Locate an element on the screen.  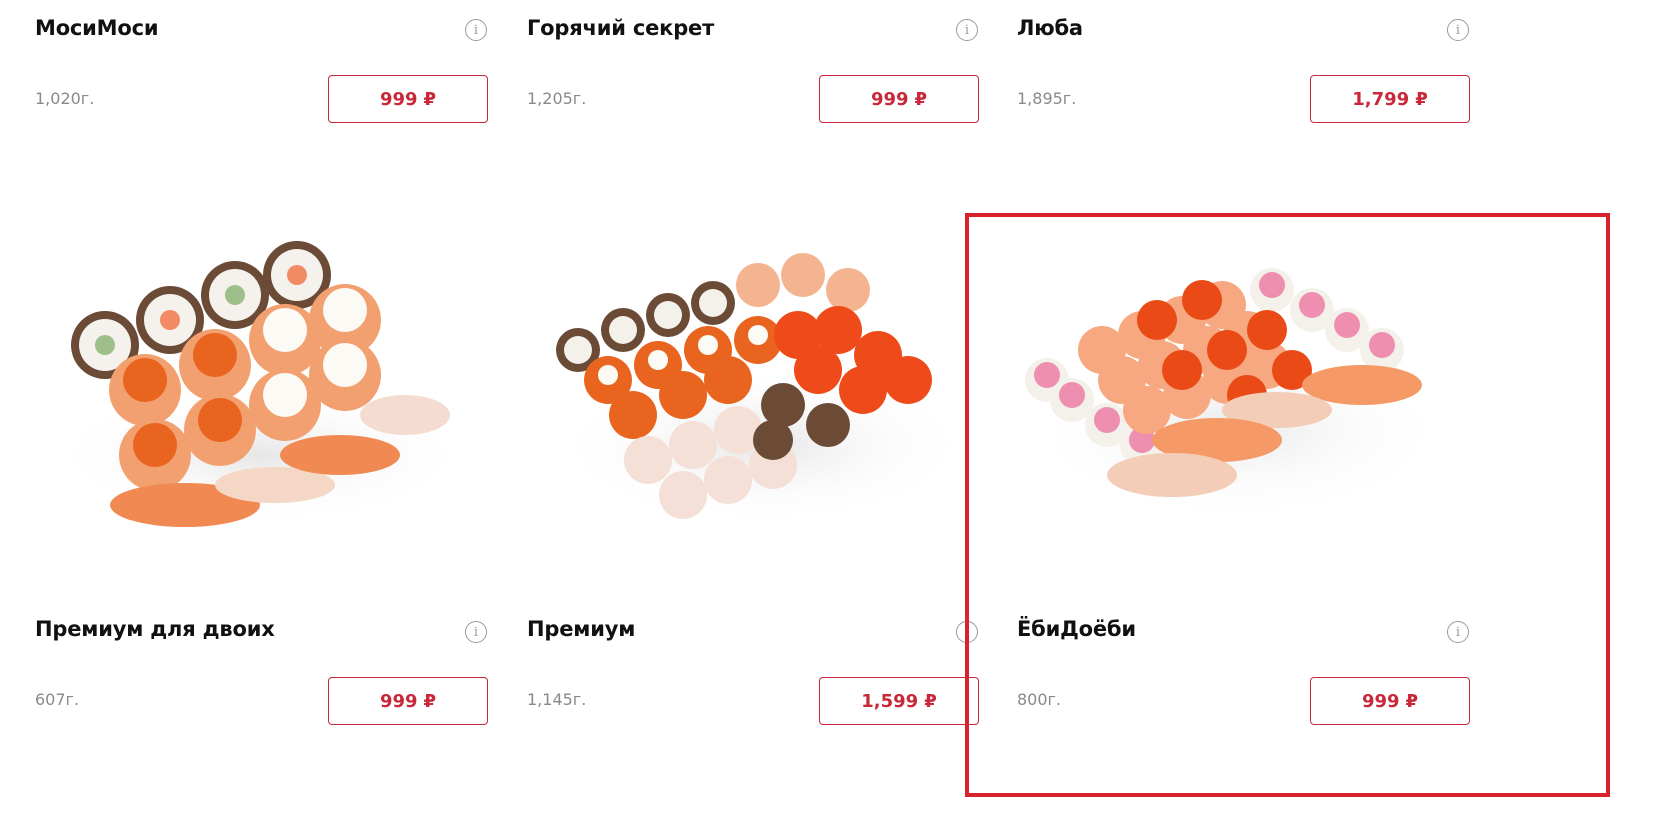
price-button: 1,799 ₽ is located at coordinates (1390, 99).